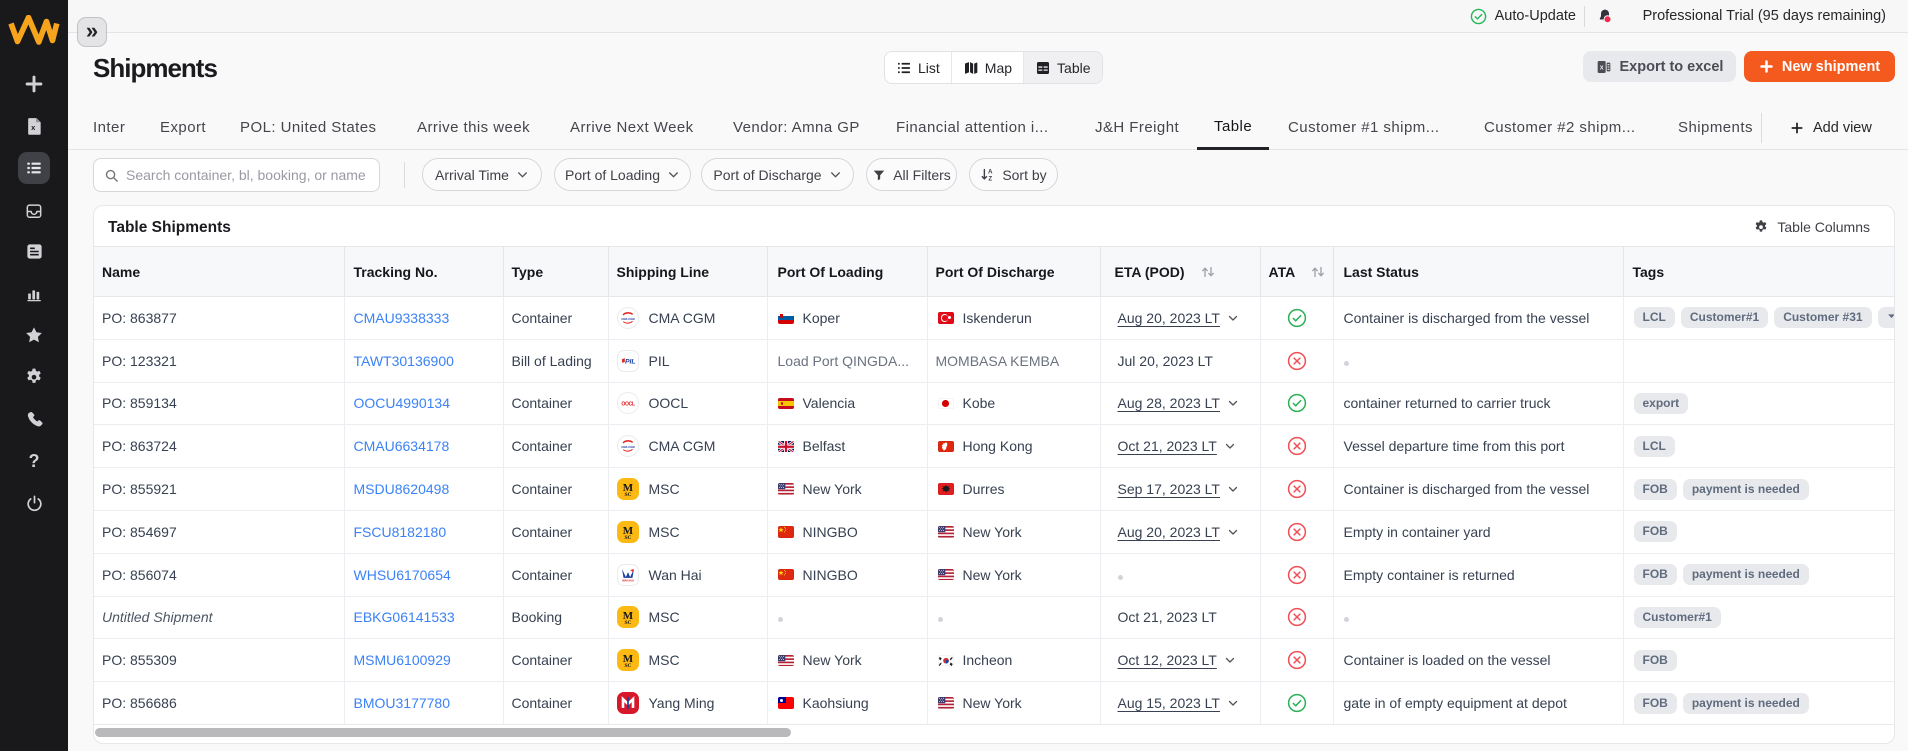 This screenshot has width=1908, height=751. Describe the element at coordinates (1601, 67) in the screenshot. I see `svg-text: x` at that location.